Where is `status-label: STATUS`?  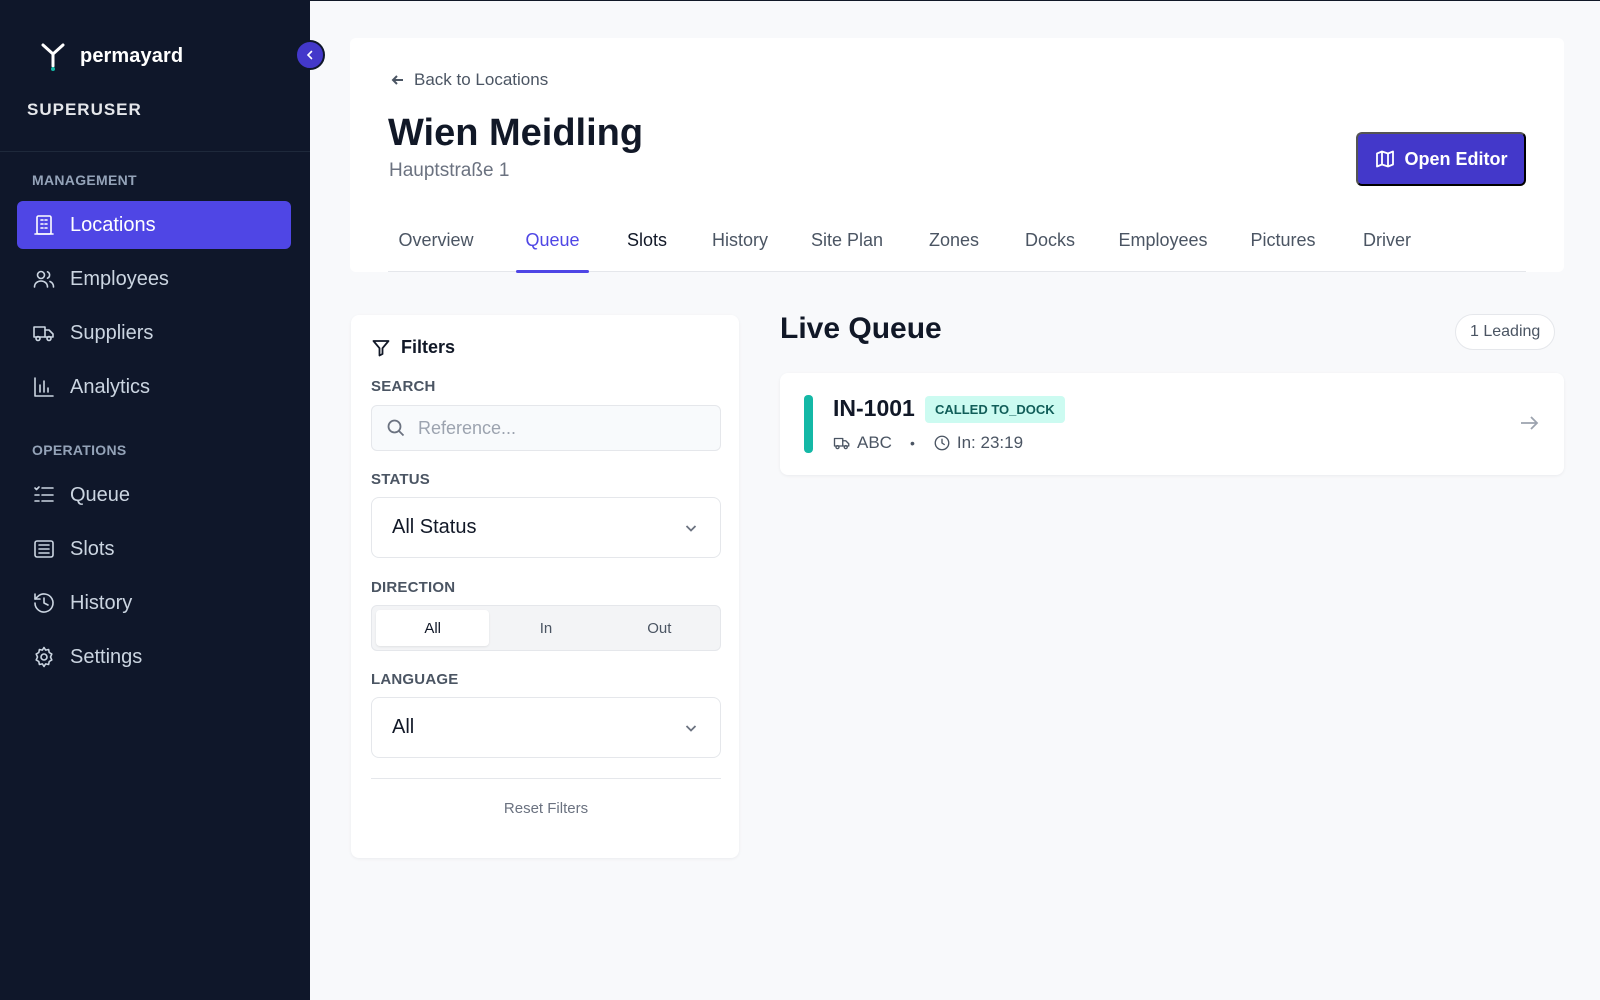 status-label: STATUS is located at coordinates (400, 479).